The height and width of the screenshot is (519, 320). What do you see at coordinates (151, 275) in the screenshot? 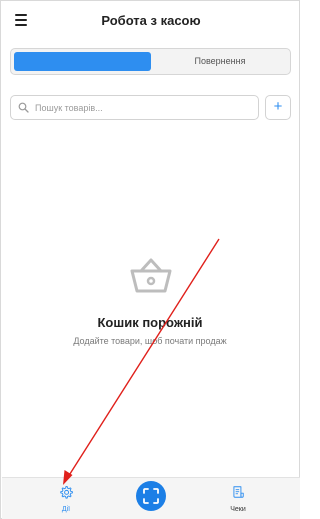
I see `basket-icon` at bounding box center [151, 275].